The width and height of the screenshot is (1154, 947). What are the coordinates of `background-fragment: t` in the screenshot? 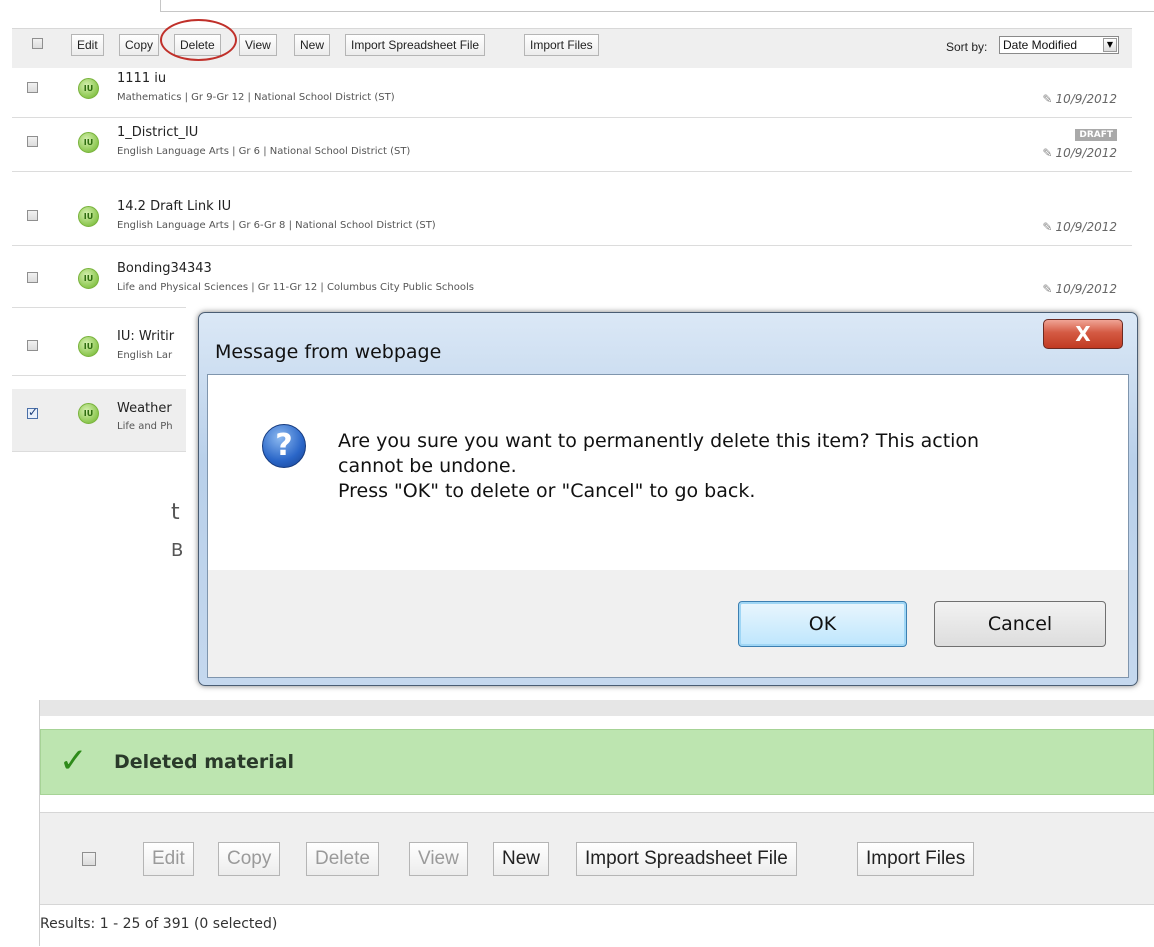 It's located at (175, 512).